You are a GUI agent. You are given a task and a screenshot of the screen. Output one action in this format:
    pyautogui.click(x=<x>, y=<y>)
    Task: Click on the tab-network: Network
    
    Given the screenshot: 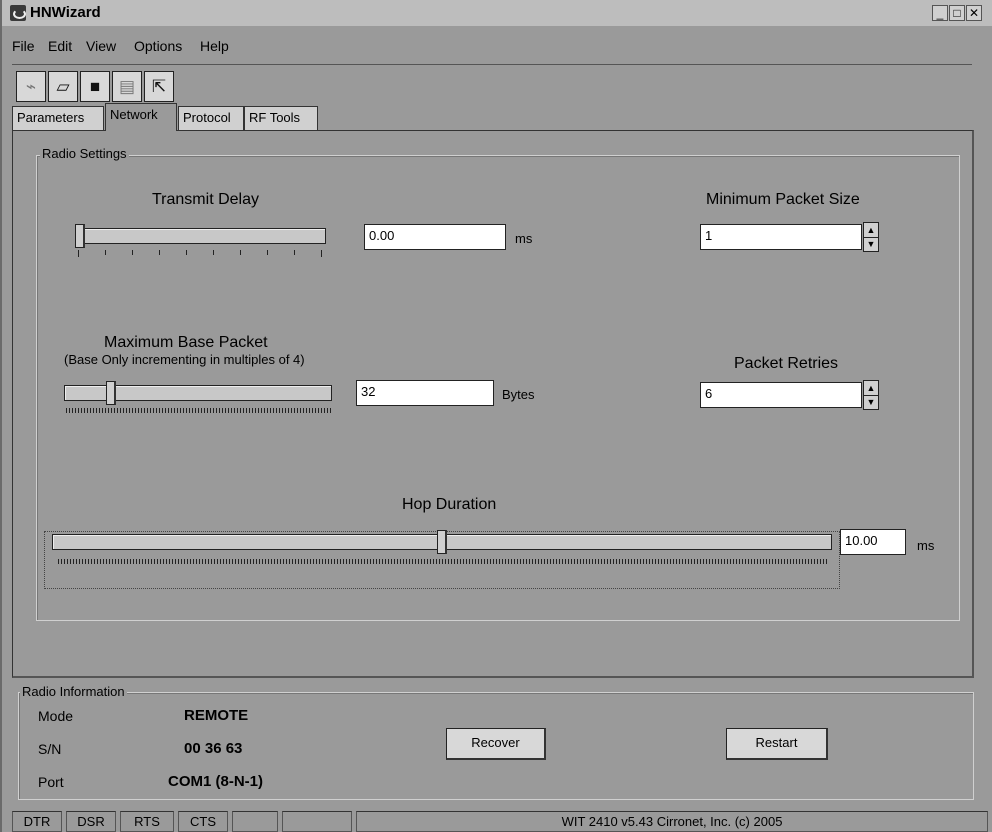 What is the action you would take?
    pyautogui.click(x=141, y=117)
    